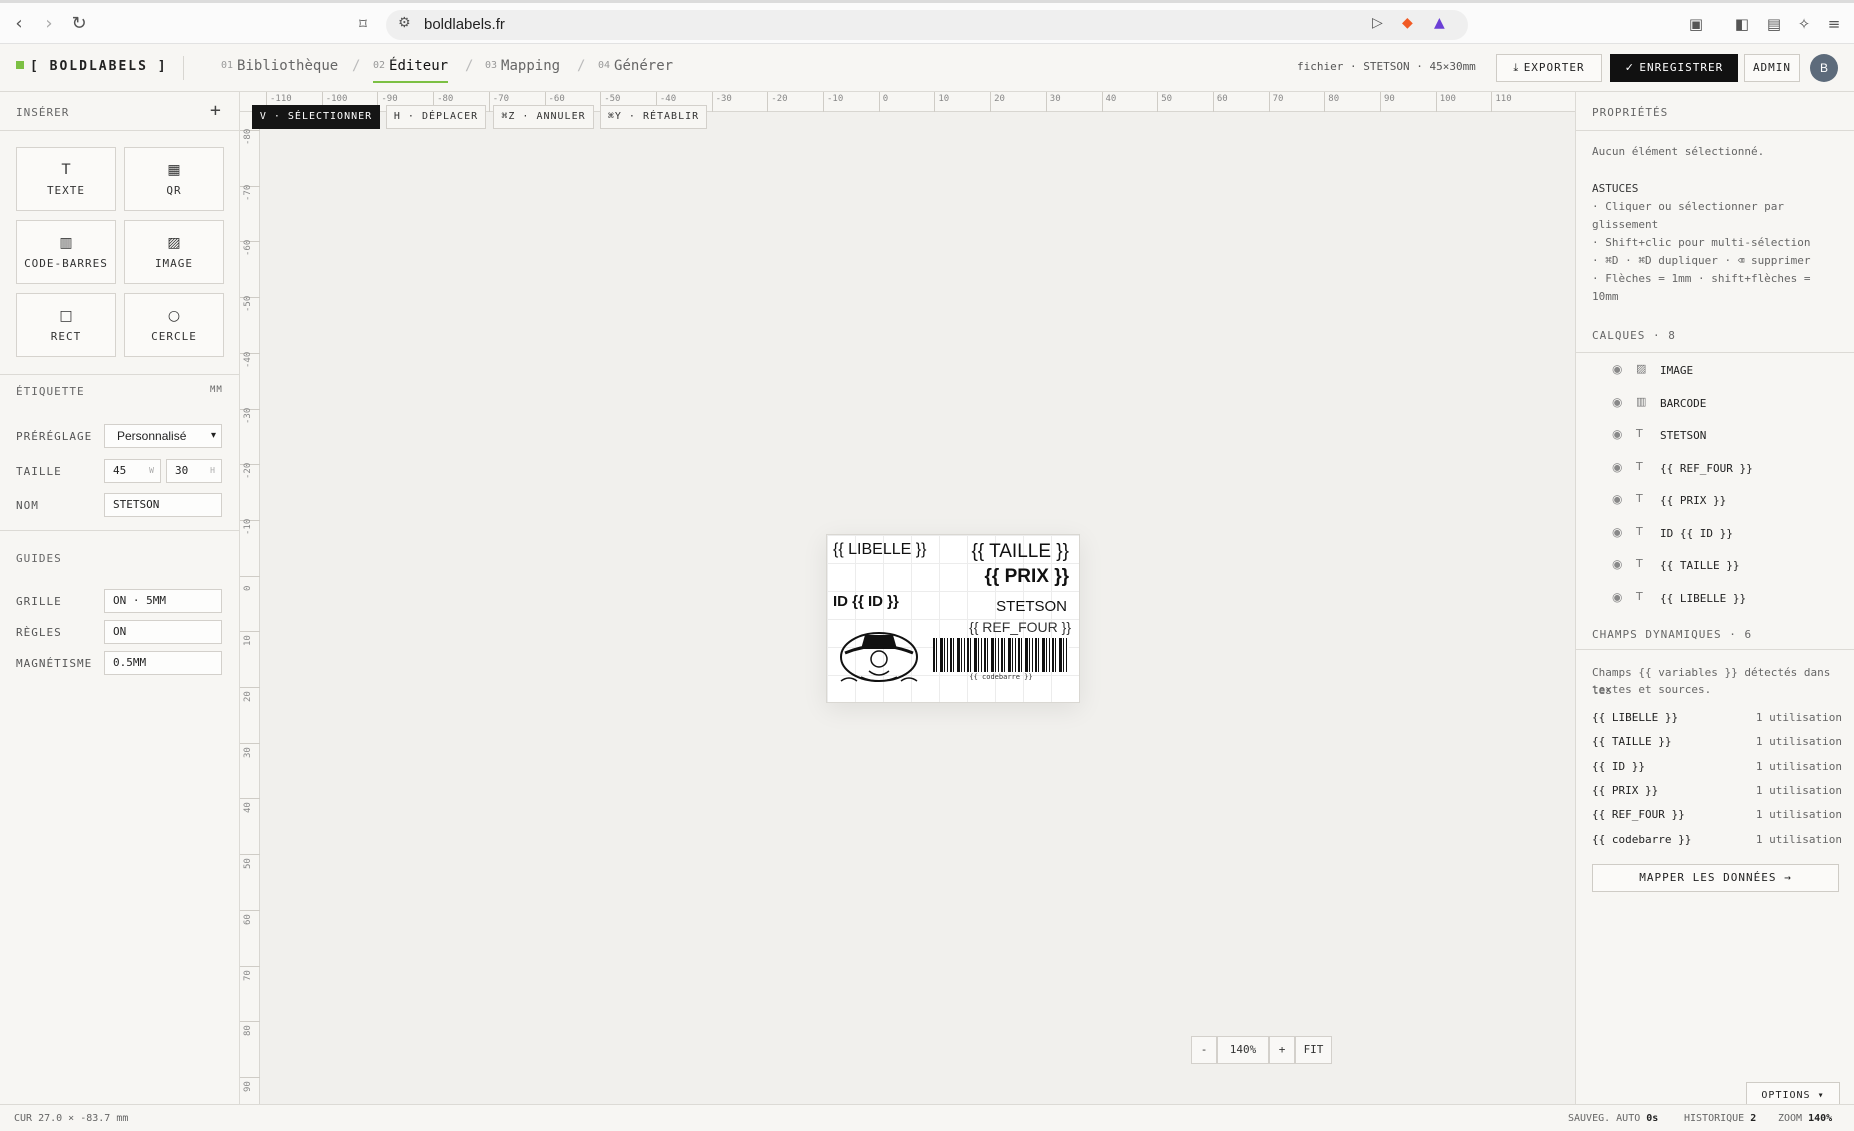 This screenshot has height=1131, width=1854. I want to click on step-generer: 04 Générer, so click(635, 66).